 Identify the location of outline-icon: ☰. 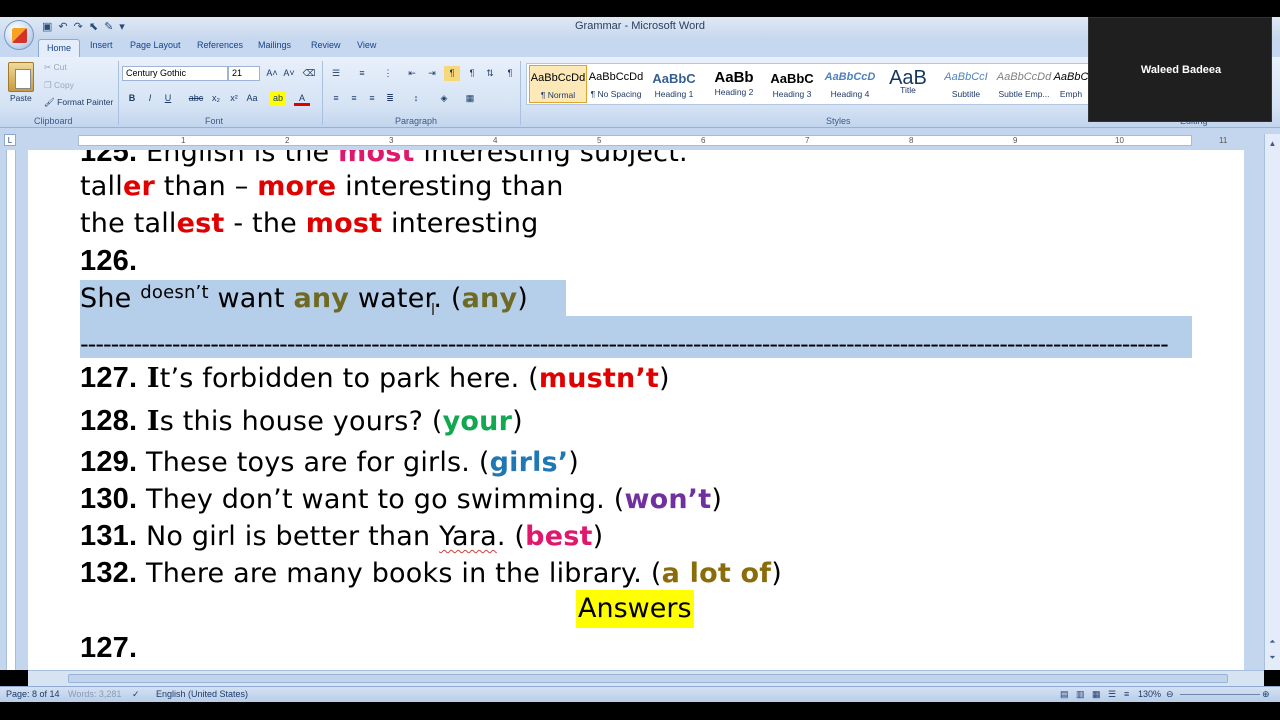
(1112, 694).